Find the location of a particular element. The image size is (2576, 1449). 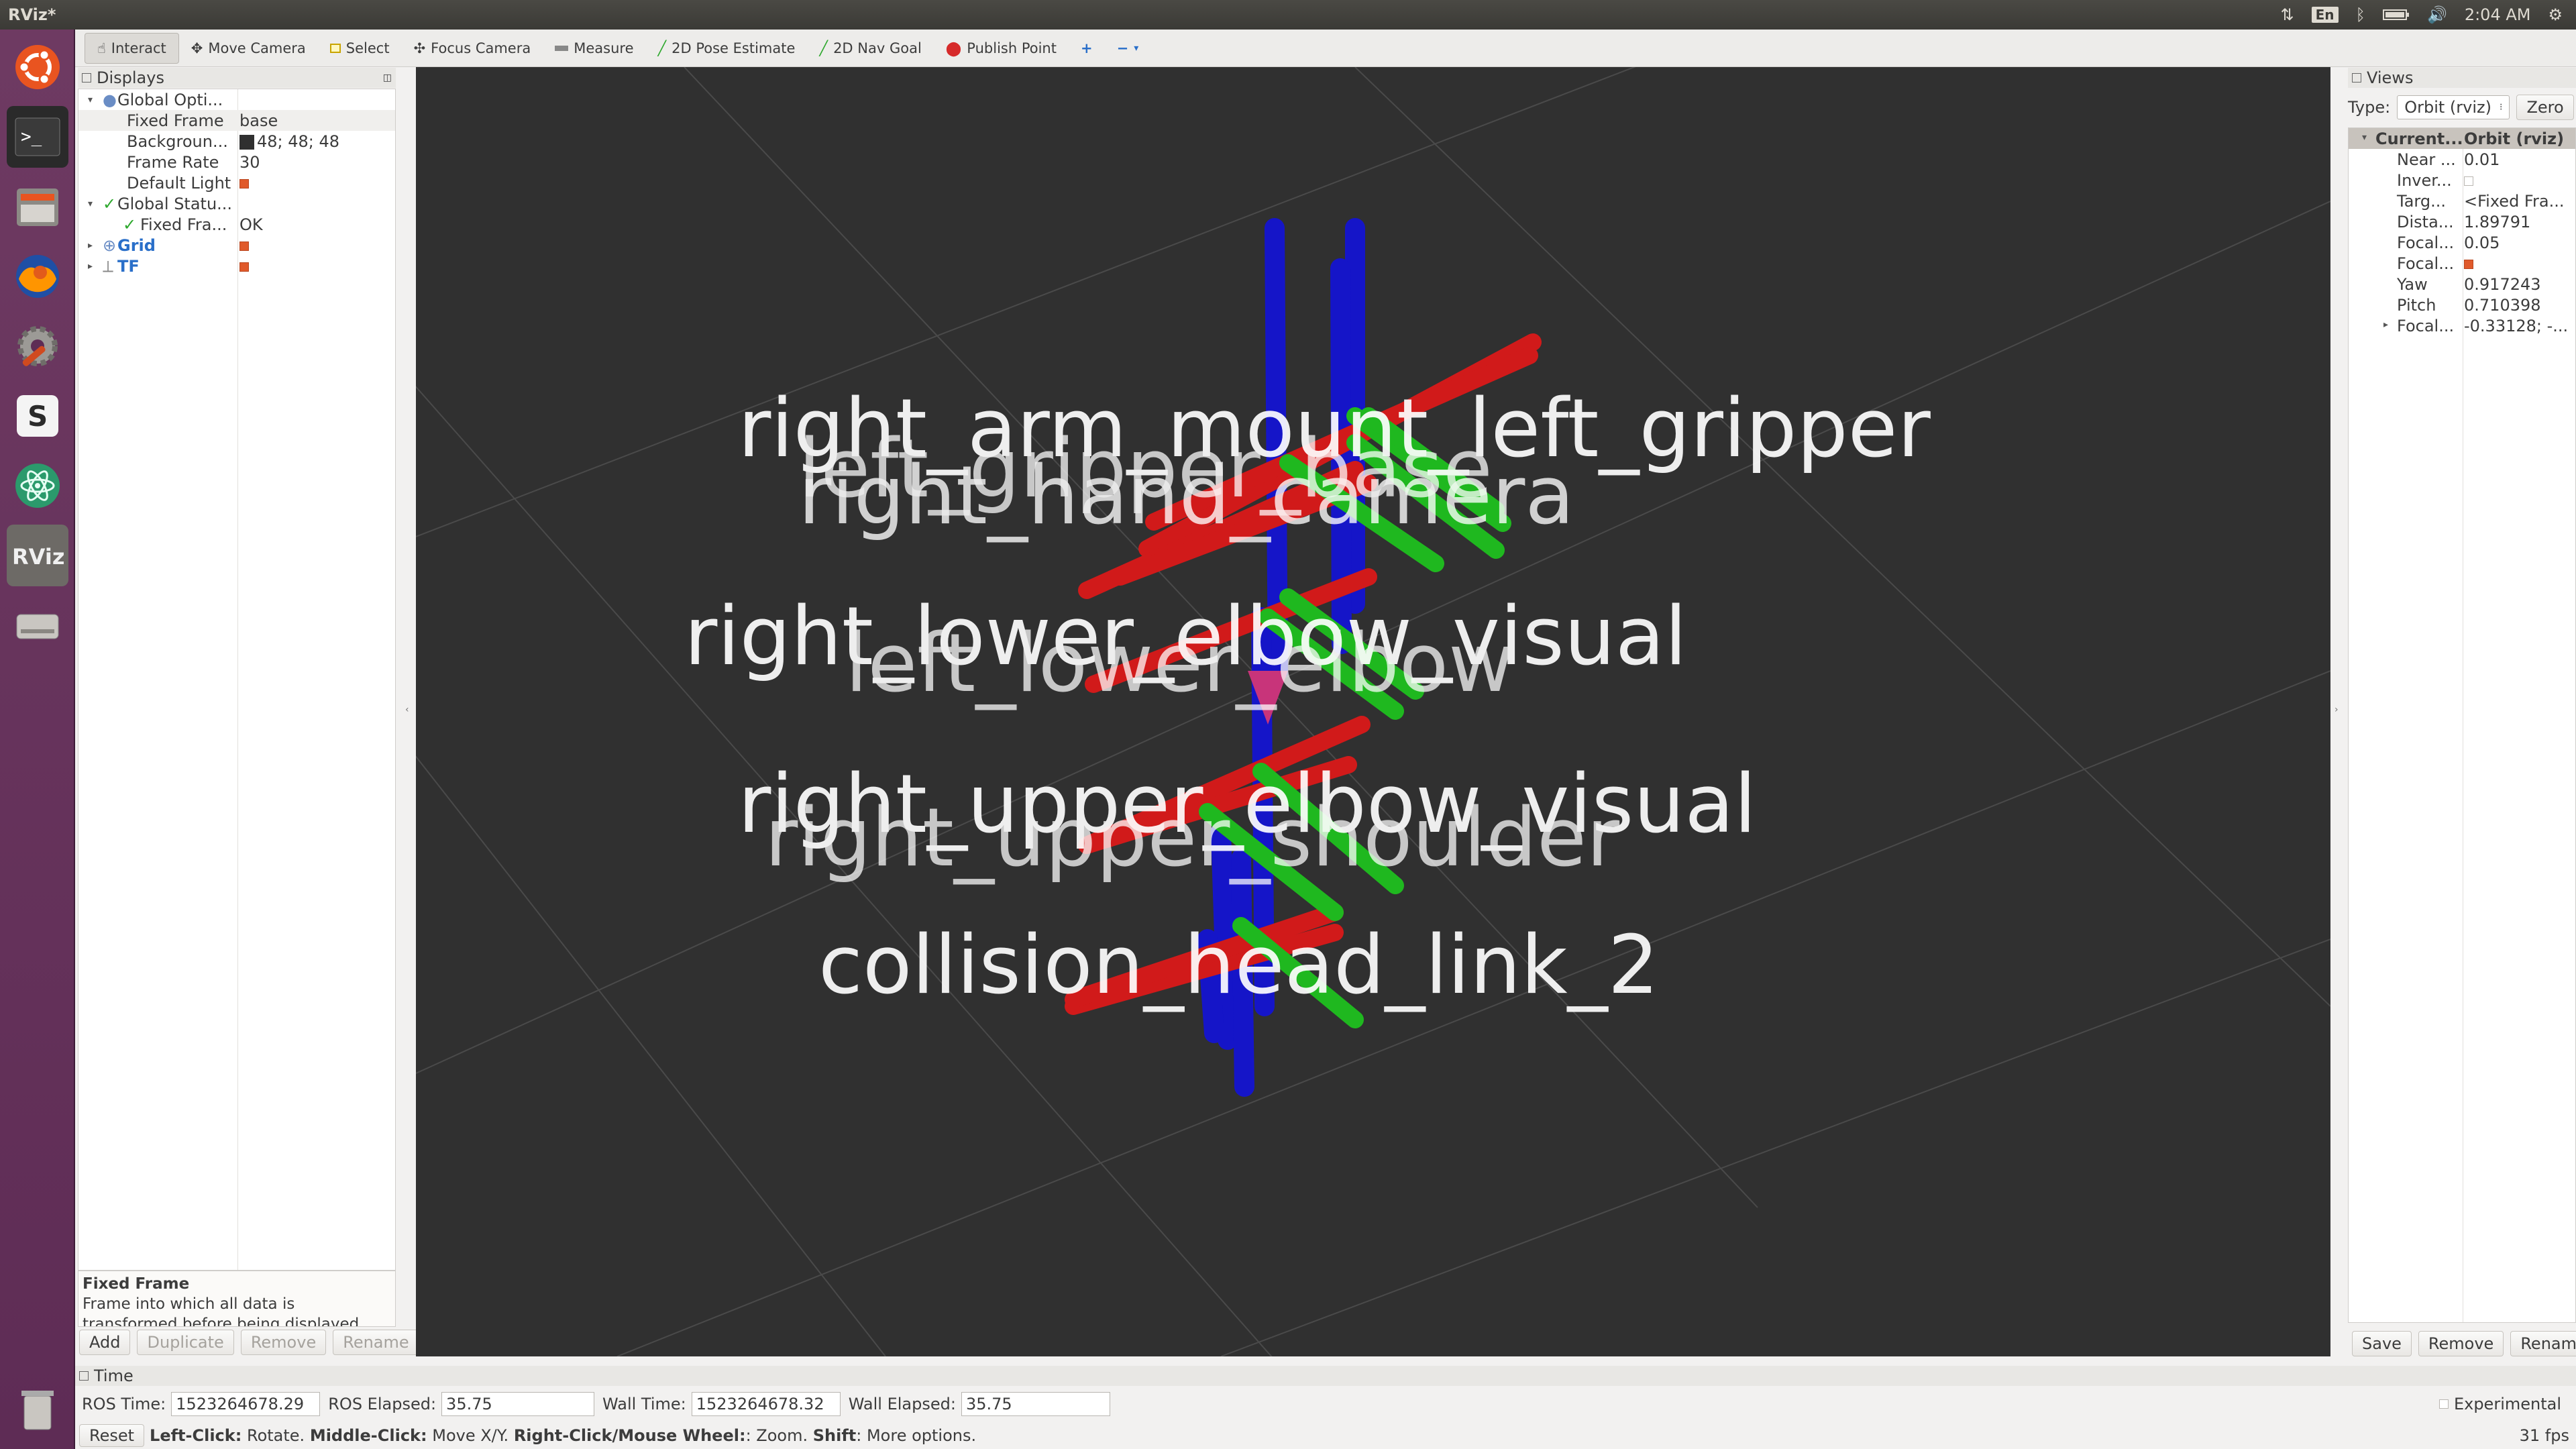

tree-row-frame-rate: Frame Rate 30 is located at coordinates (236, 162).